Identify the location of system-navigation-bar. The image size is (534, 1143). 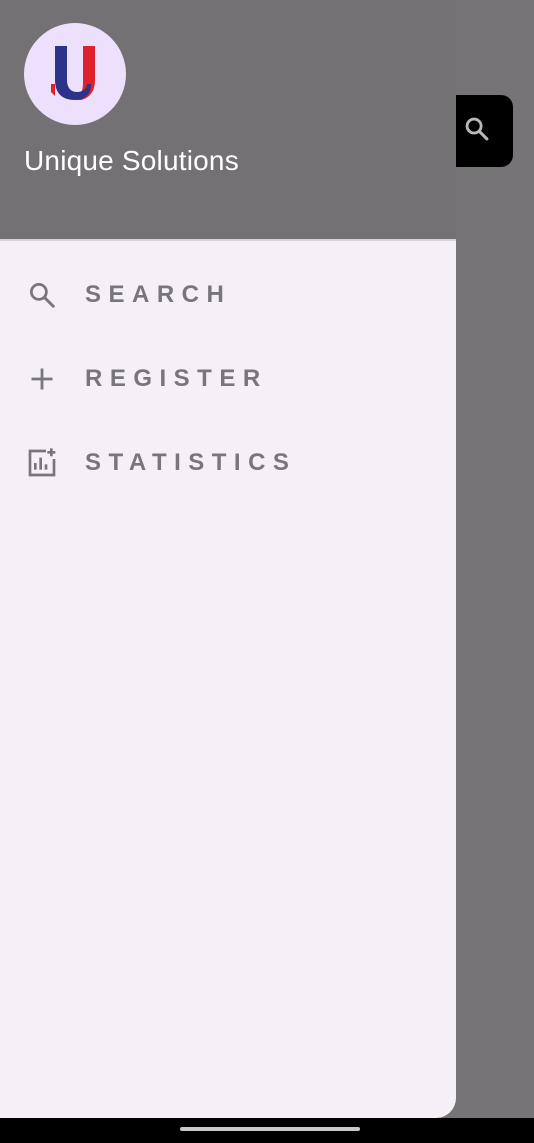
(267, 1130).